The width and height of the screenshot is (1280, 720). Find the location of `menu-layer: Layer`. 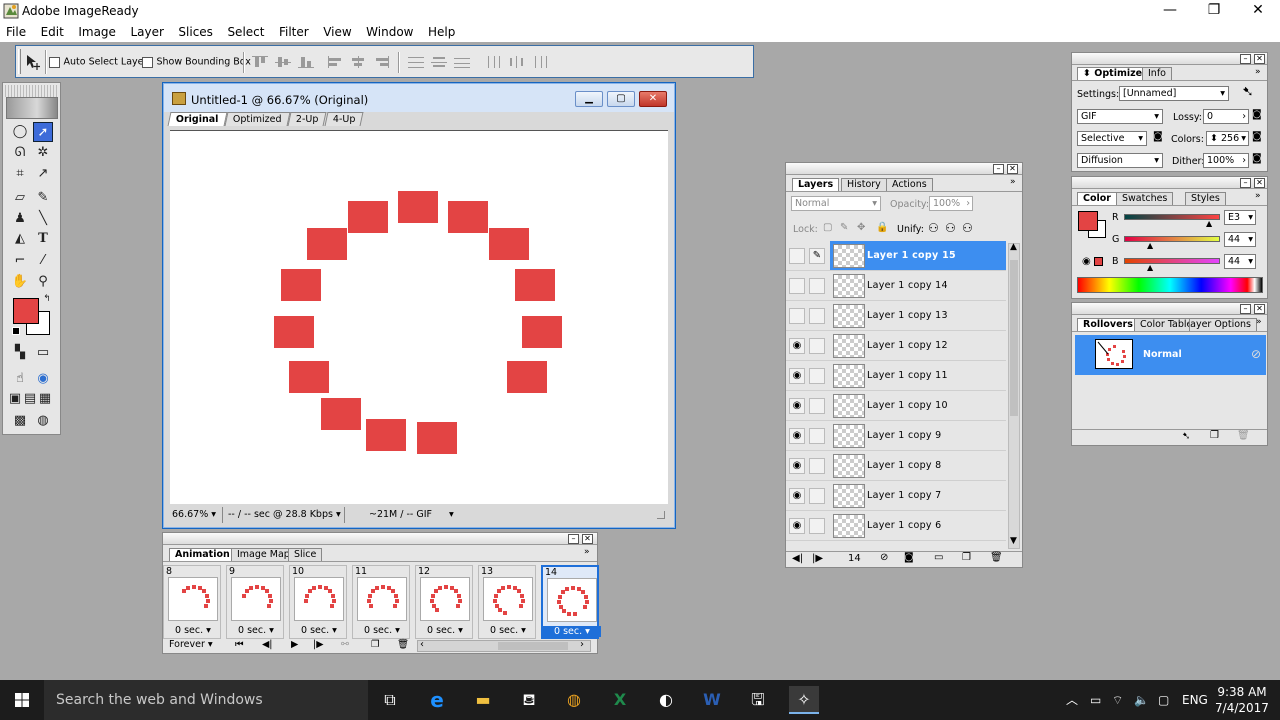

menu-layer: Layer is located at coordinates (146, 31).